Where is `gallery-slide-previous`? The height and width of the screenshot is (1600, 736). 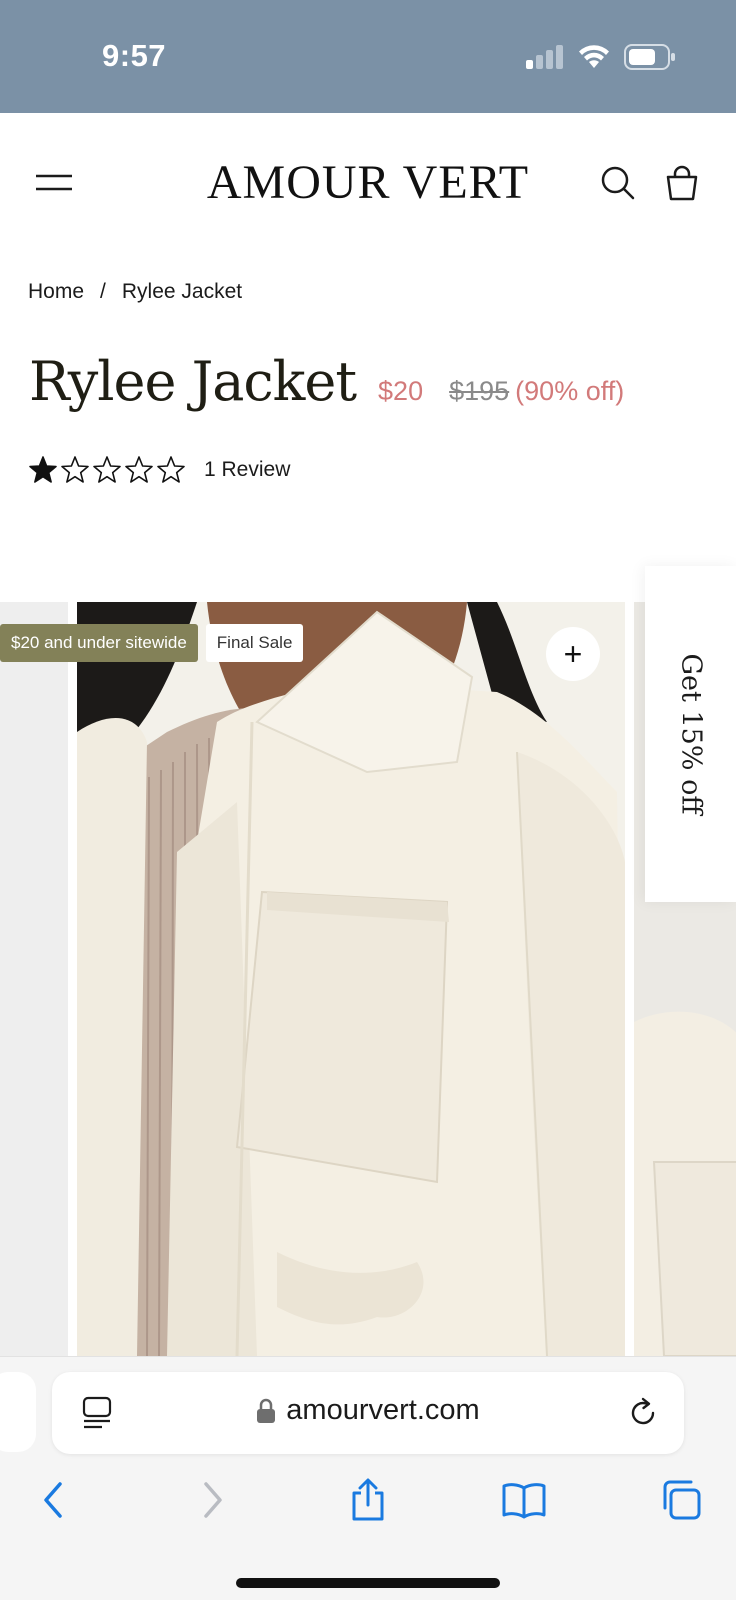
gallery-slide-previous is located at coordinates (34, 979).